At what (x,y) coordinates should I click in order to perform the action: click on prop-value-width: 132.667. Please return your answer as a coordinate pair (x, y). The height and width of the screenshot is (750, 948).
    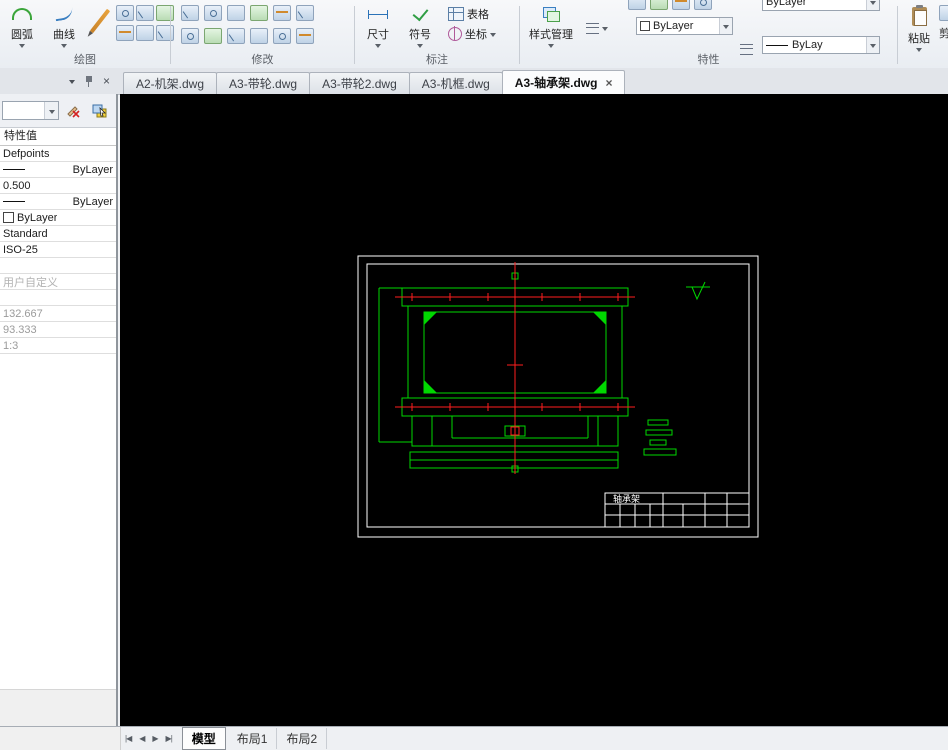
    Looking at the image, I should click on (23, 313).